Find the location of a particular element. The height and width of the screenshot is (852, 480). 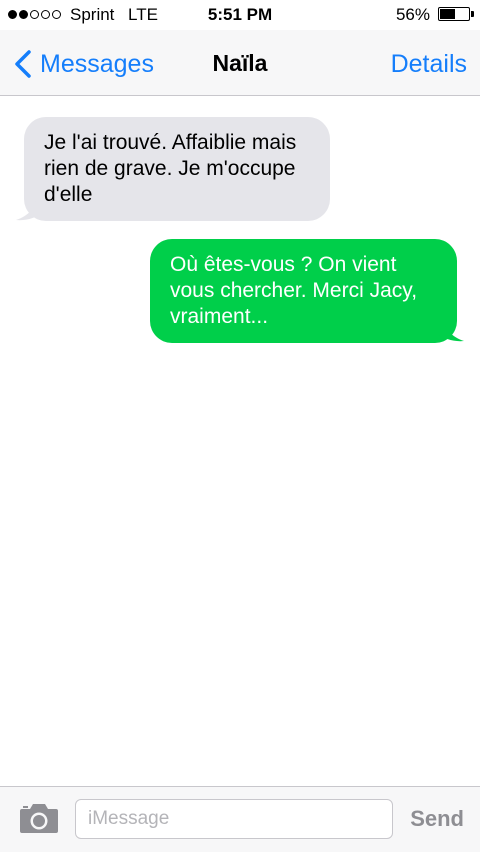

message-input-bar: Send is located at coordinates (240, 819).